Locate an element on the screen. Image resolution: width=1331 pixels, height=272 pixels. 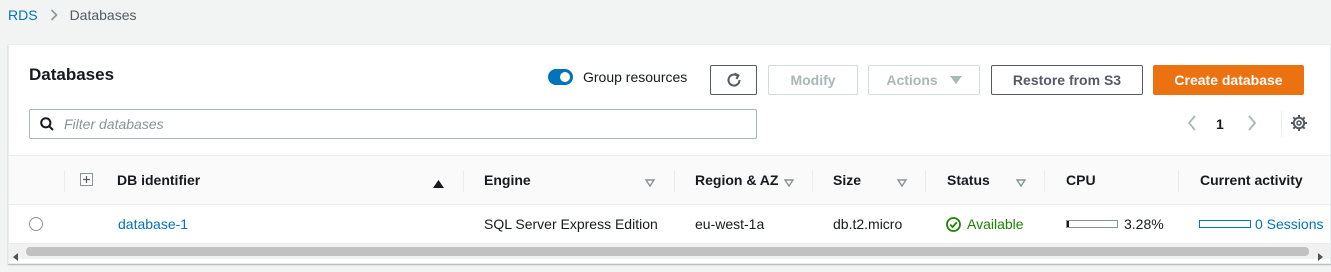
table-preferences-button is located at coordinates (1299, 123).